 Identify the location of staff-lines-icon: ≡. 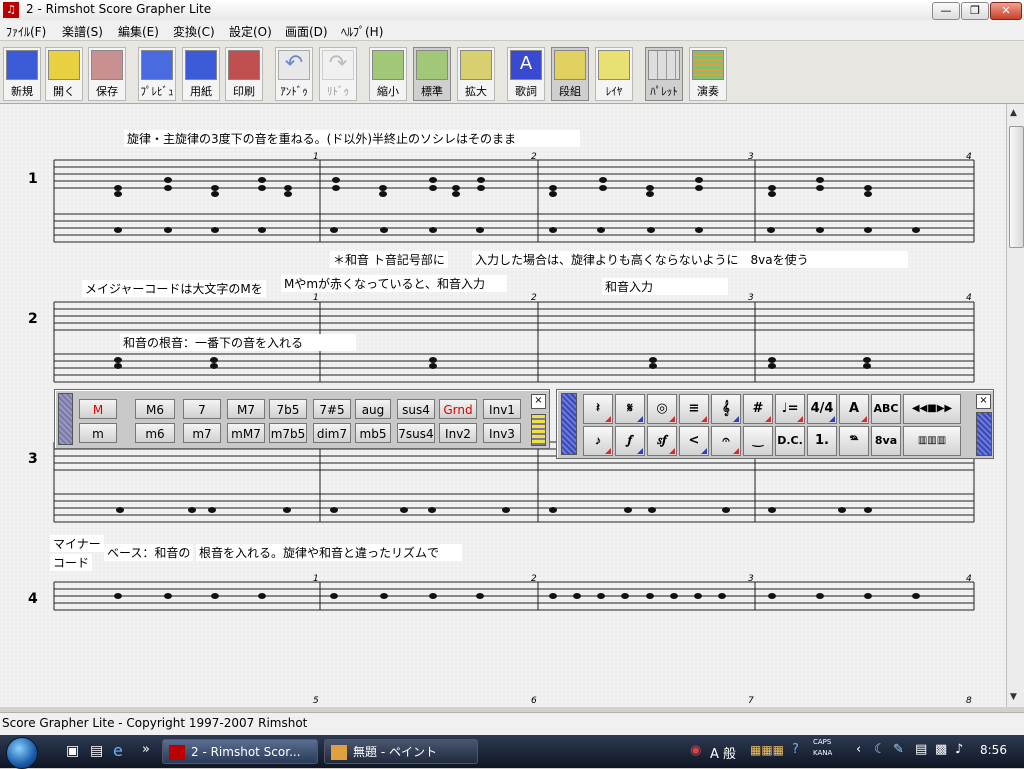
(694, 409).